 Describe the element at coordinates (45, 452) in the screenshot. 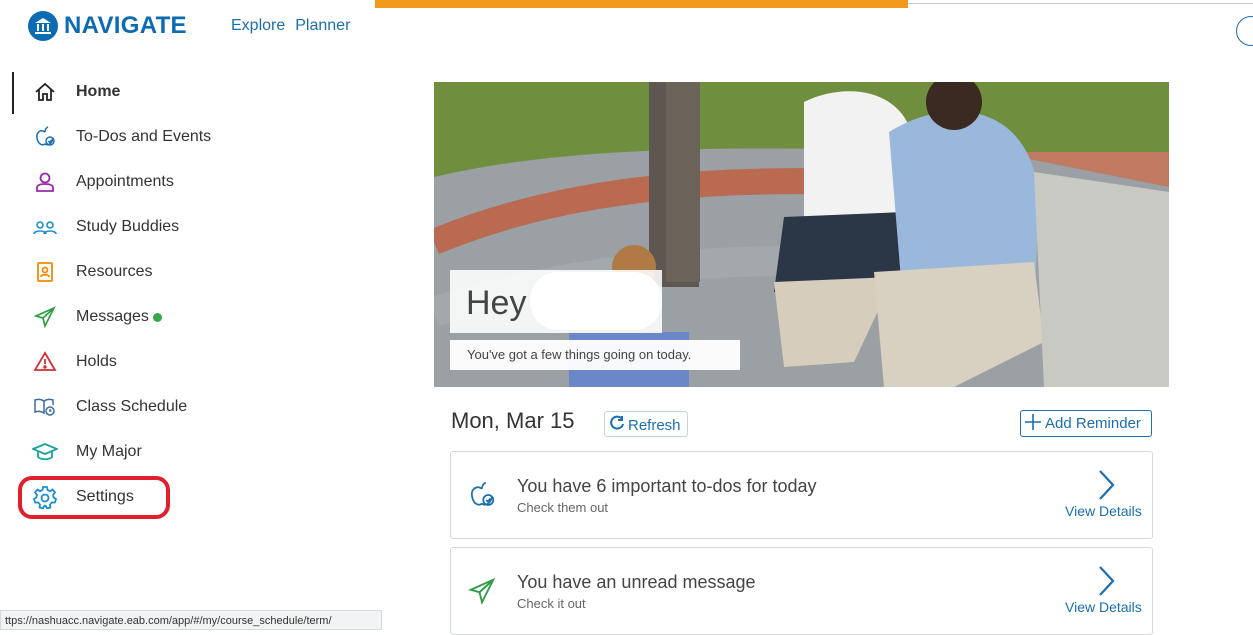

I see `graduation-cap-icon` at that location.